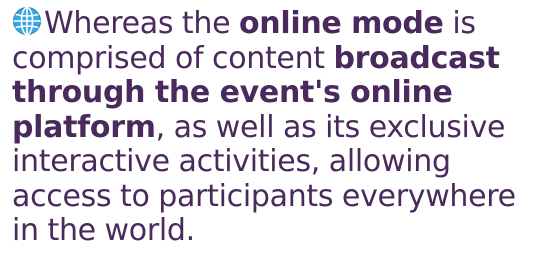 The height and width of the screenshot is (278, 538). What do you see at coordinates (27, 21) in the screenshot?
I see `globe-icon` at bounding box center [27, 21].